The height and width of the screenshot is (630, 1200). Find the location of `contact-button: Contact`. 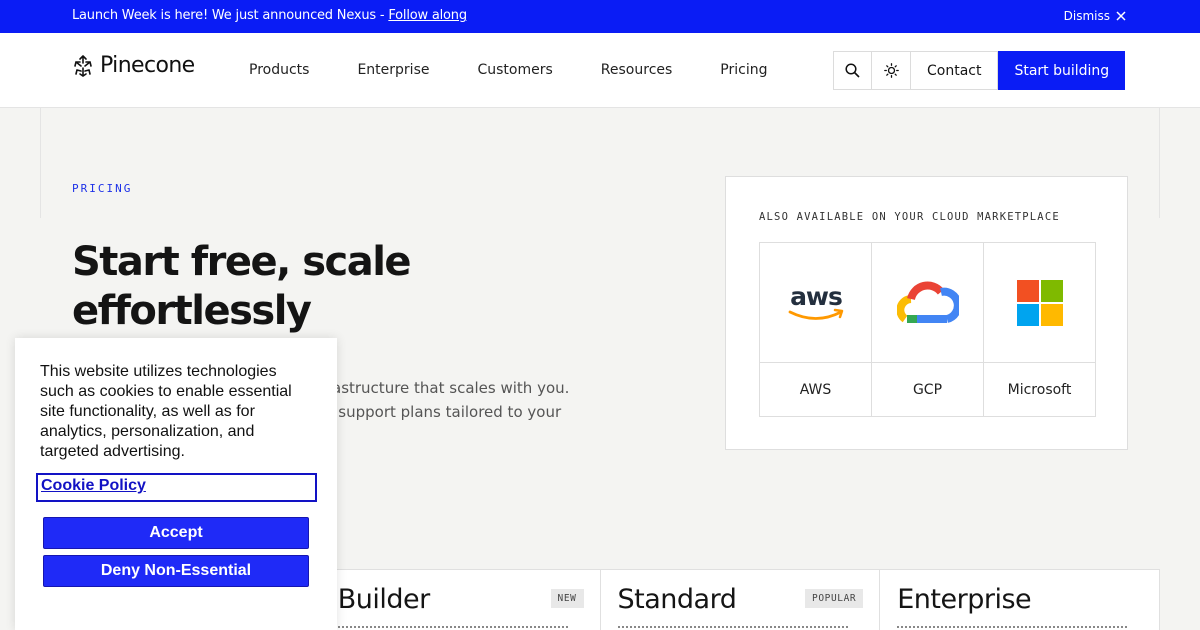

contact-button: Contact is located at coordinates (955, 70).